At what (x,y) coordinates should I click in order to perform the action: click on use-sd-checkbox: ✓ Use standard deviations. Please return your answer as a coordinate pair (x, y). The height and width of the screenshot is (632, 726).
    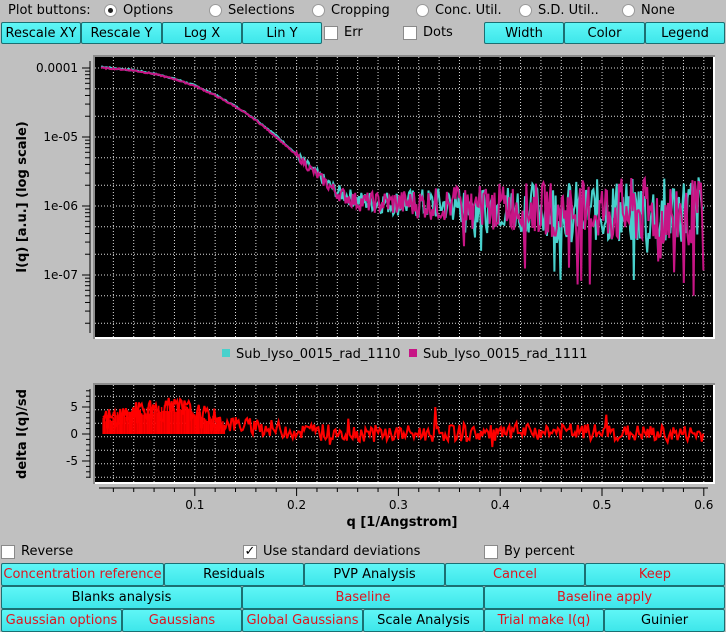
    Looking at the image, I should click on (331, 551).